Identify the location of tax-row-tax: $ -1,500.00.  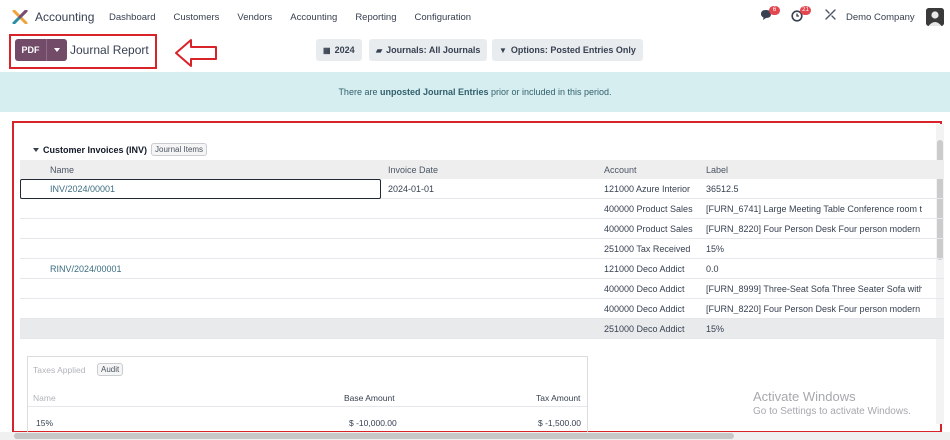
(560, 423).